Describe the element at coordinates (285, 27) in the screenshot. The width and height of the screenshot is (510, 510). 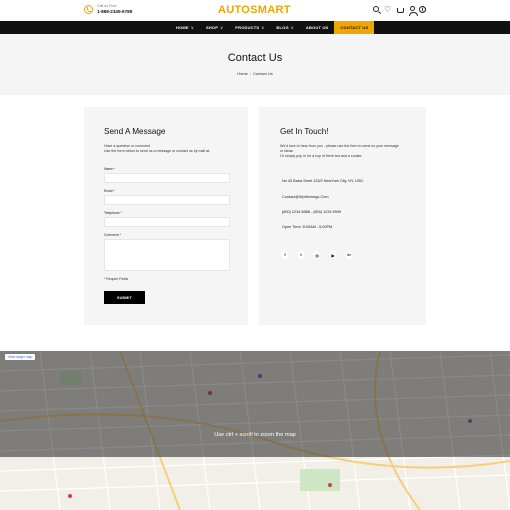
I see `nav-blog: BLOG ∨` at that location.